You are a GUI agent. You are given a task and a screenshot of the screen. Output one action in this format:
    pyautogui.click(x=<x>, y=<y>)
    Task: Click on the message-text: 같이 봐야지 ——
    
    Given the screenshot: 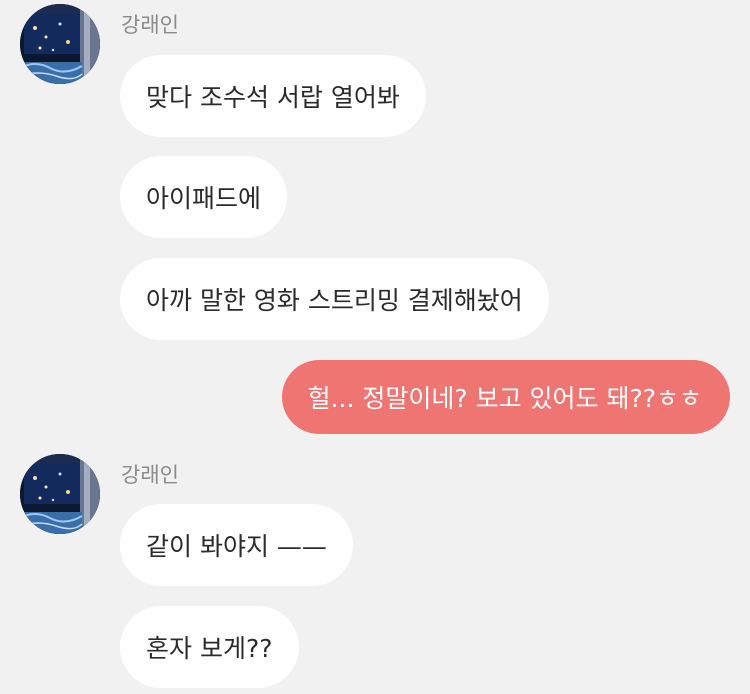 What is the action you would take?
    pyautogui.click(x=236, y=546)
    